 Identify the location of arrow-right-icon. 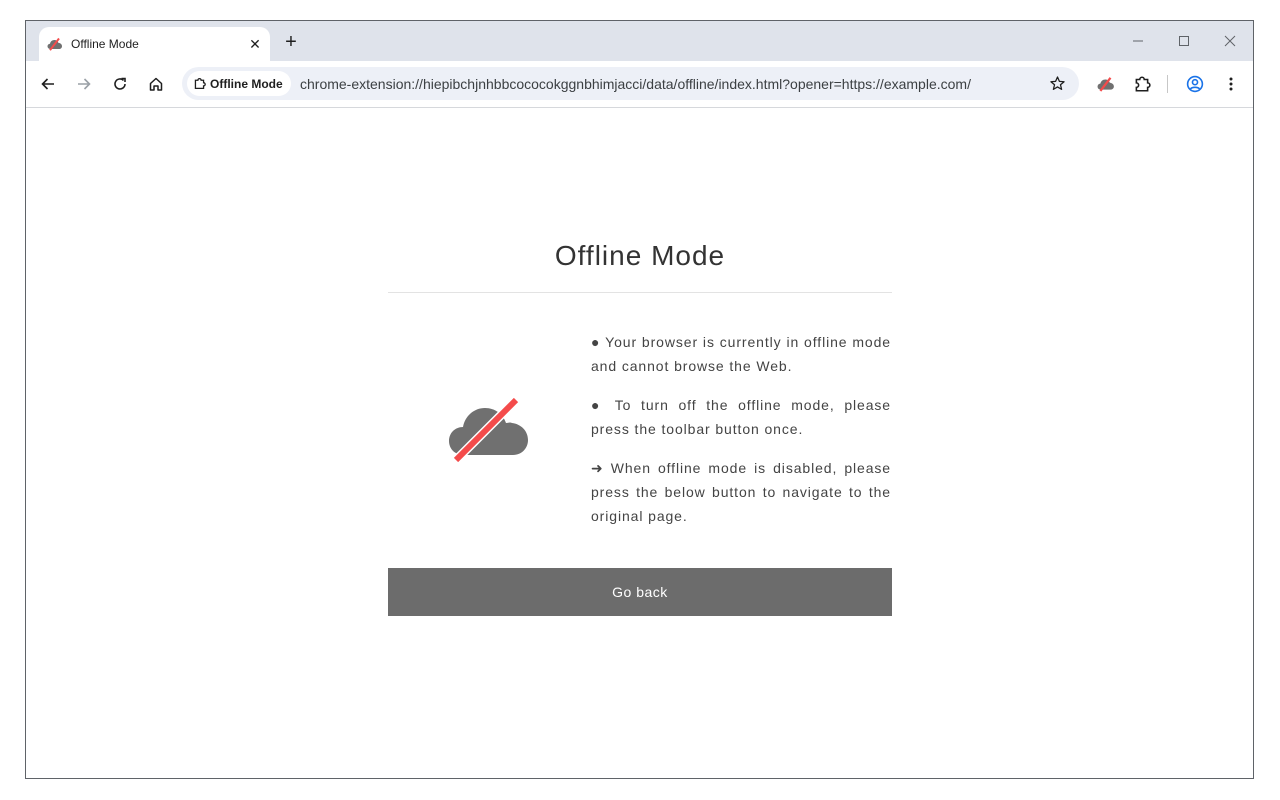
(84, 84).